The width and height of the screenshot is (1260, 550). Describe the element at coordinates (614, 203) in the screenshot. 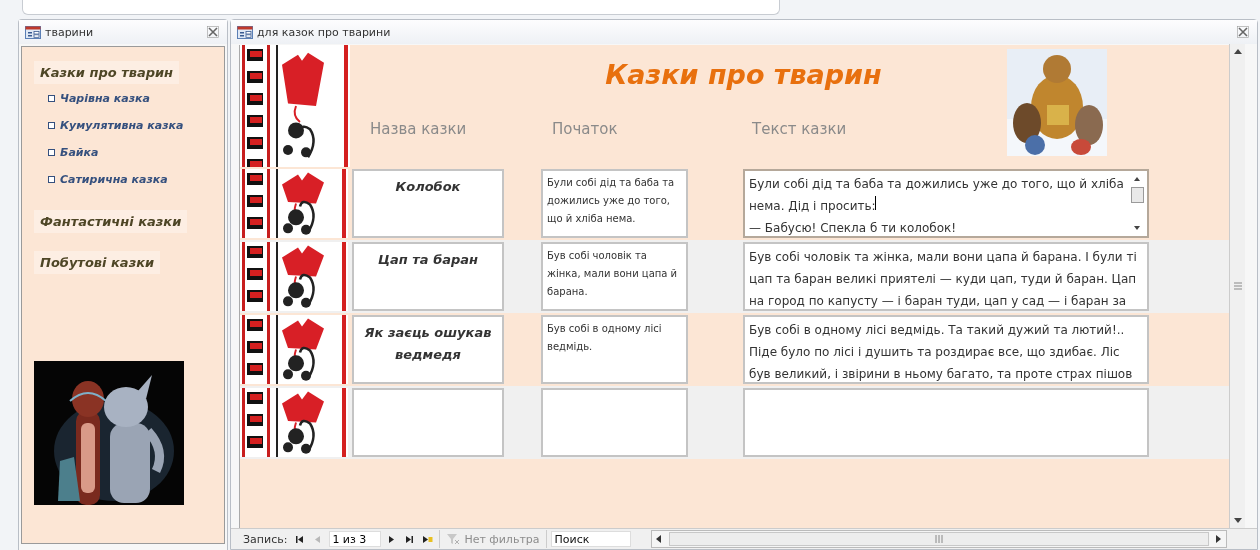

I see `start-field: Були собі дід та баба та дожились уже до того, що й хліба нема.` at that location.